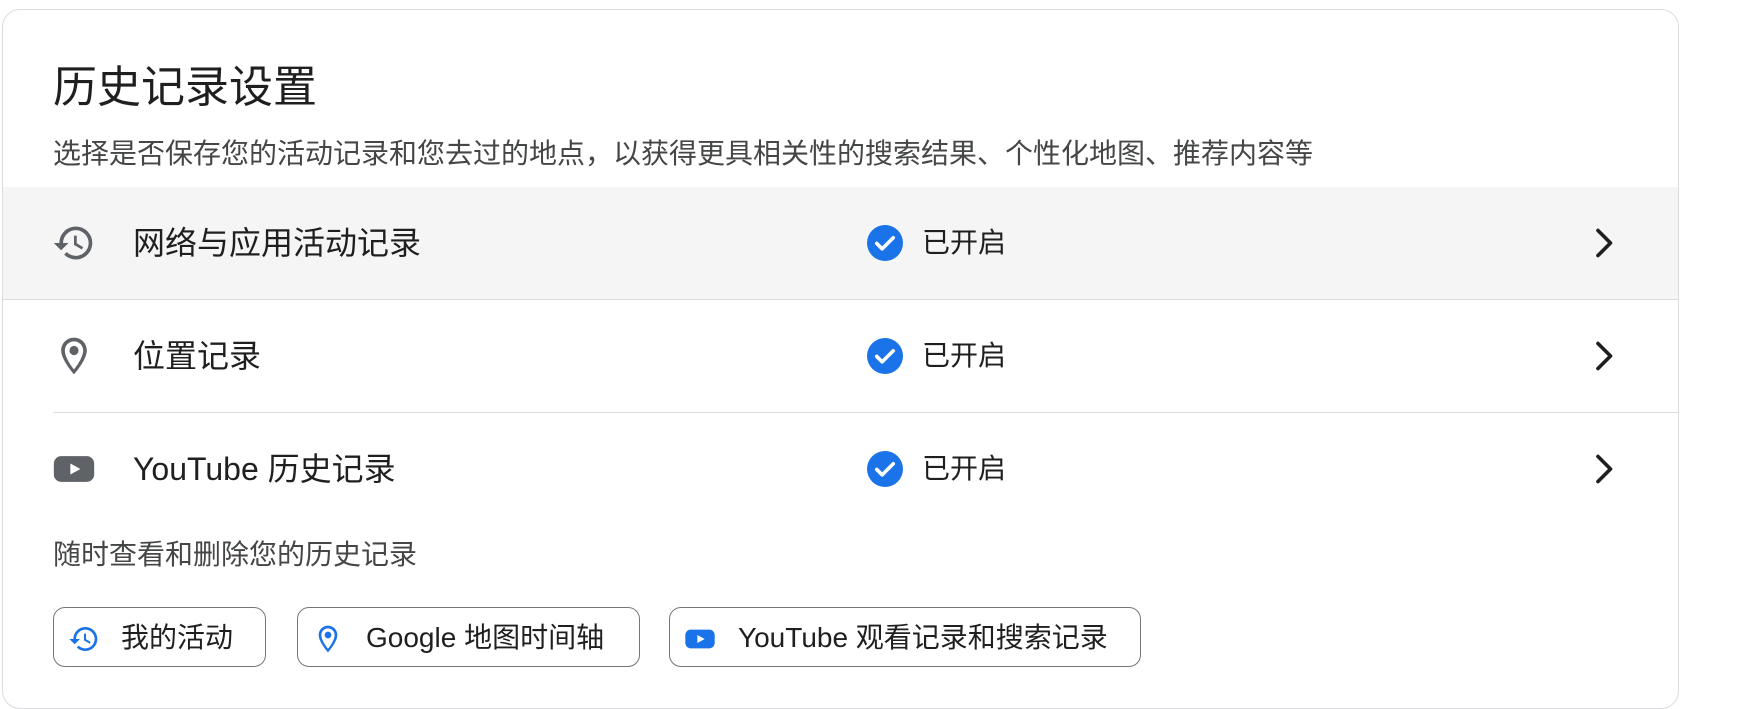 This screenshot has width=1759, height=709. What do you see at coordinates (197, 356) in the screenshot?
I see `setting-label: 位置记录` at bounding box center [197, 356].